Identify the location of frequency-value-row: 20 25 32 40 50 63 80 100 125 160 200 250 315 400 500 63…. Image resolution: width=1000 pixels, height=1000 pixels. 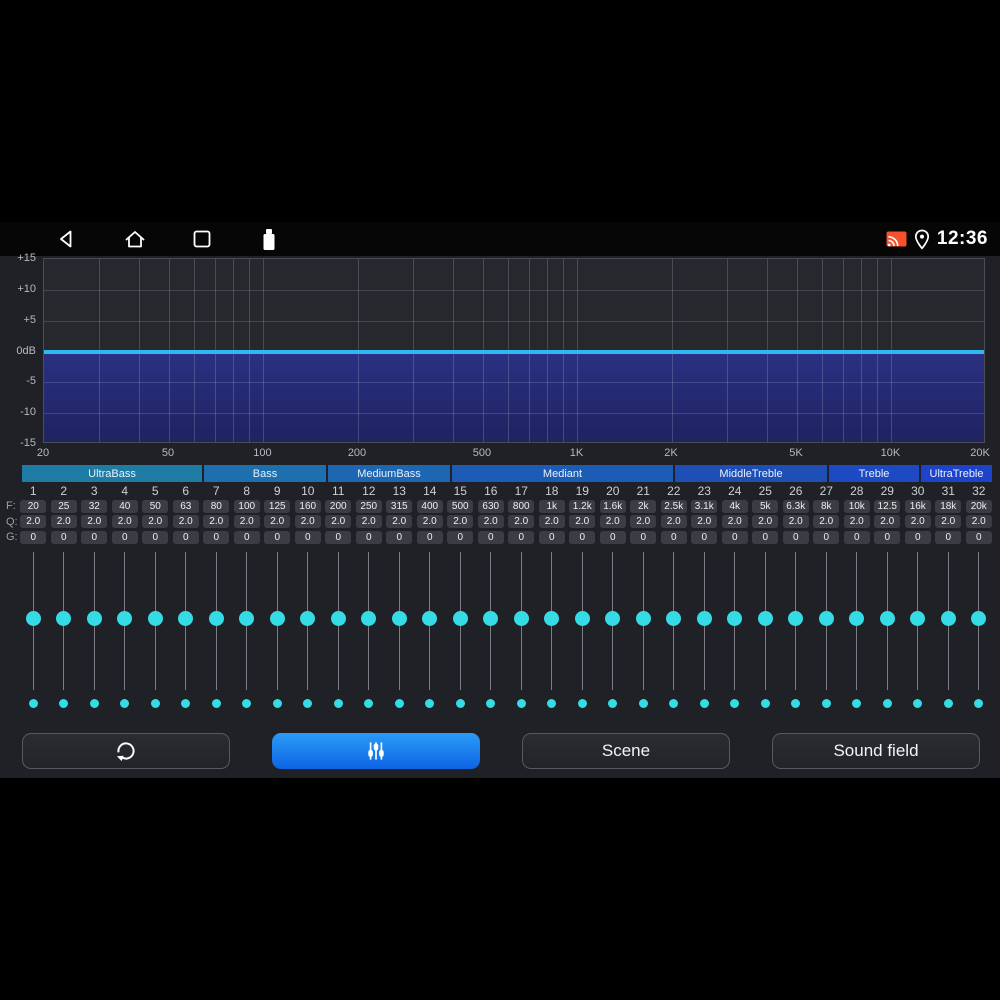
(506, 506).